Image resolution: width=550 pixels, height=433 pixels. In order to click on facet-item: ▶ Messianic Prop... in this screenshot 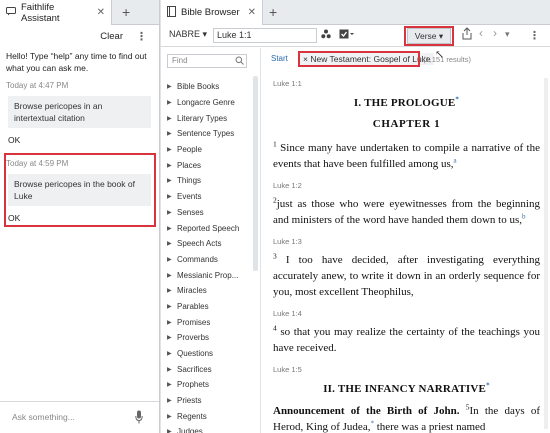, I will do `click(203, 275)`.